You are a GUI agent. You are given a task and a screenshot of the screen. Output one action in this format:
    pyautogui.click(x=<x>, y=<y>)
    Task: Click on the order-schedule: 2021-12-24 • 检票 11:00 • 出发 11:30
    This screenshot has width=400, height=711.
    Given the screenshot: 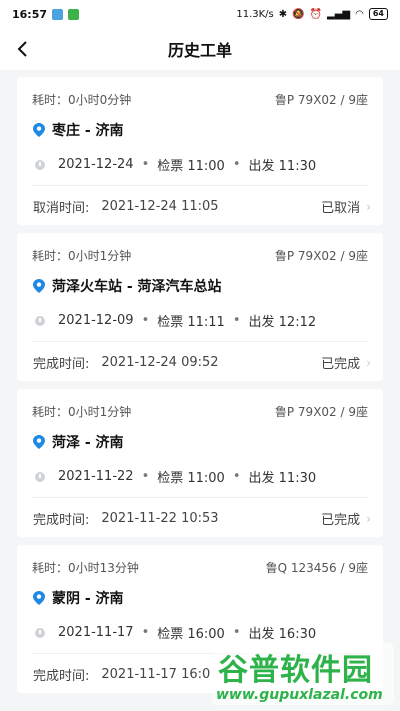 What is the action you would take?
    pyautogui.click(x=175, y=164)
    